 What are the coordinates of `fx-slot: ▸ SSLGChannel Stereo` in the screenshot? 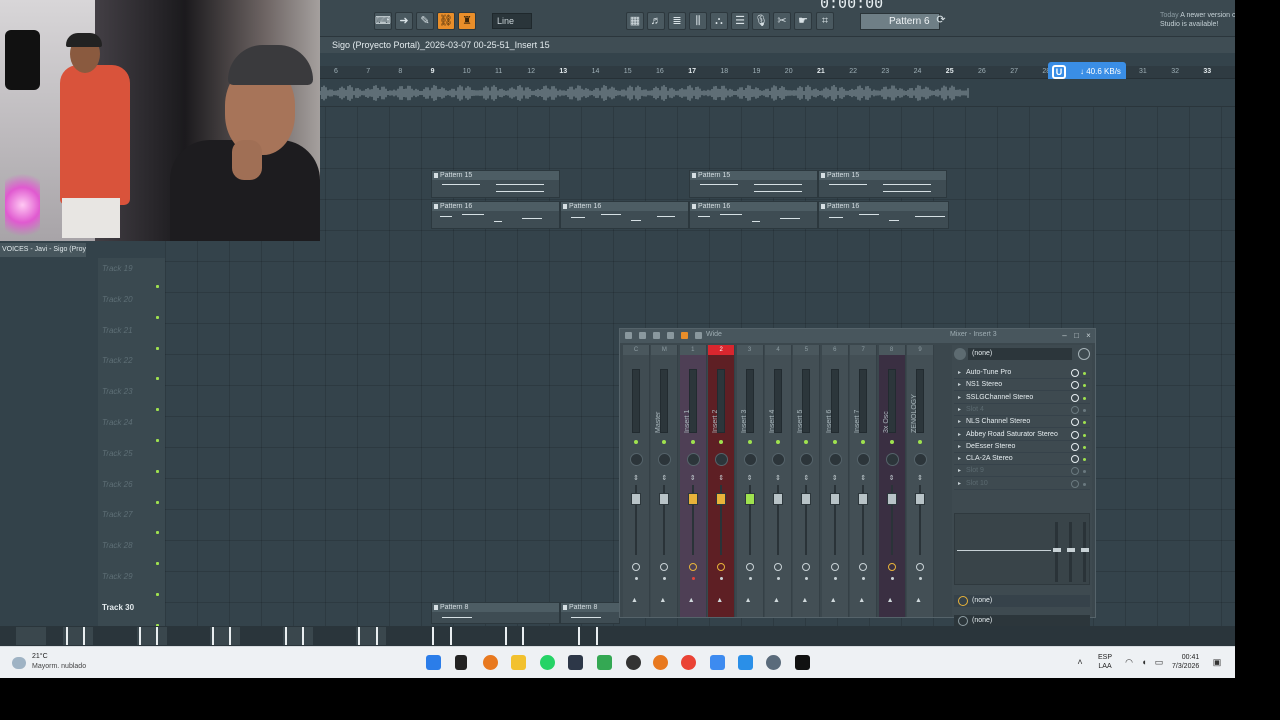 It's located at (1022, 398).